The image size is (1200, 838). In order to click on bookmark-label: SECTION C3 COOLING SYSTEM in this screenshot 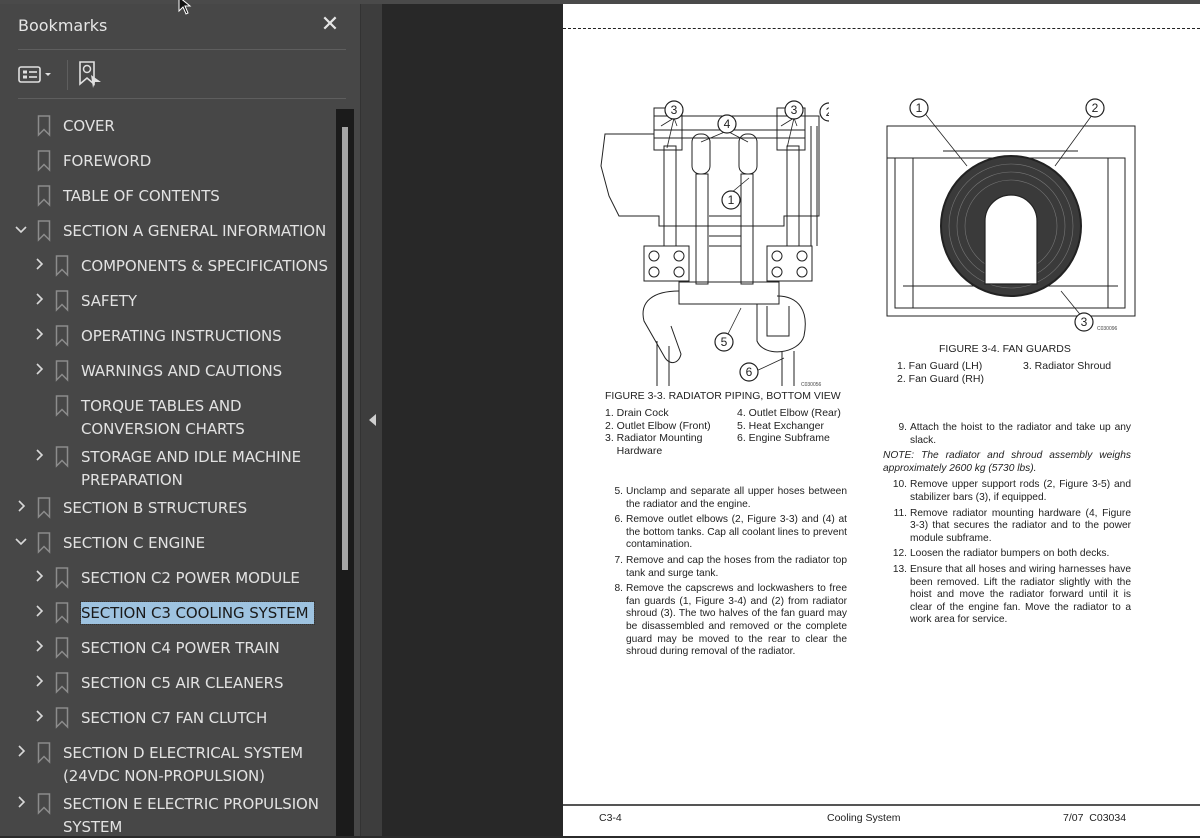, I will do `click(197, 613)`.